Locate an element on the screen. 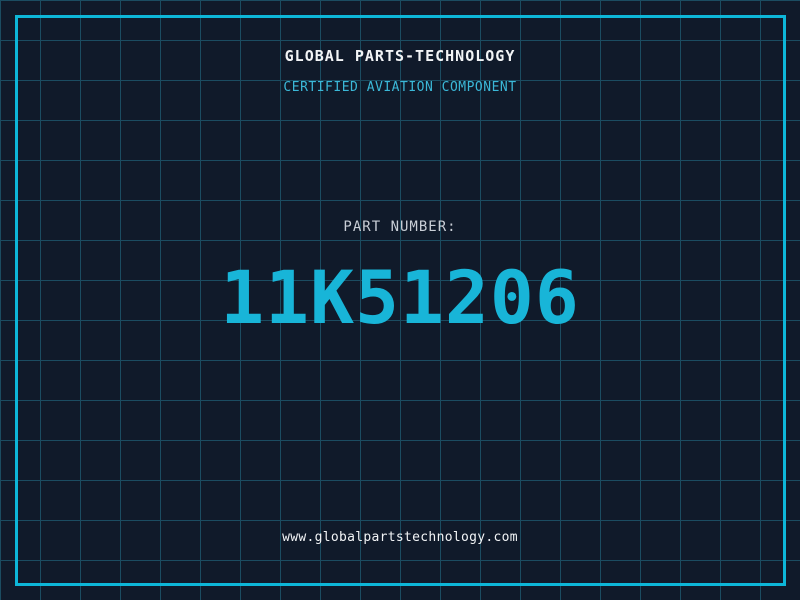 The width and height of the screenshot is (800, 600). website-url: www.globalpartstechnology.com is located at coordinates (400, 537).